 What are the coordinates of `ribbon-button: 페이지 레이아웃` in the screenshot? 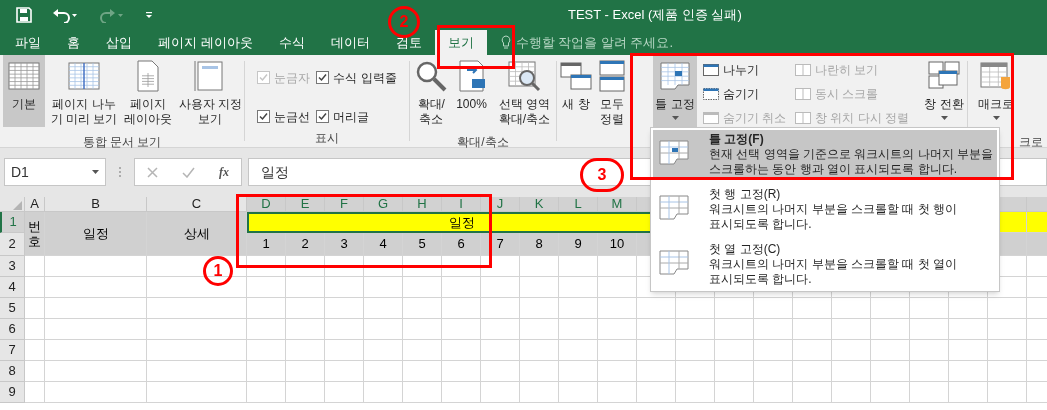 It's located at (147, 91).